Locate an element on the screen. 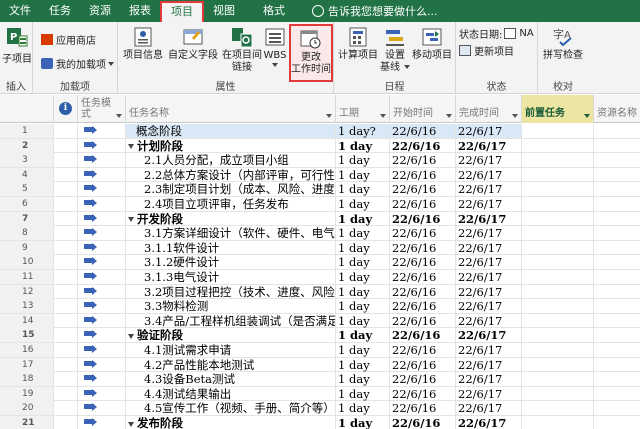 Image resolution: width=640 pixels, height=429 pixels. table-row: 10 3.1.2硬件设计 1 day 22/6/16 22/6/17 is located at coordinates (320, 262).